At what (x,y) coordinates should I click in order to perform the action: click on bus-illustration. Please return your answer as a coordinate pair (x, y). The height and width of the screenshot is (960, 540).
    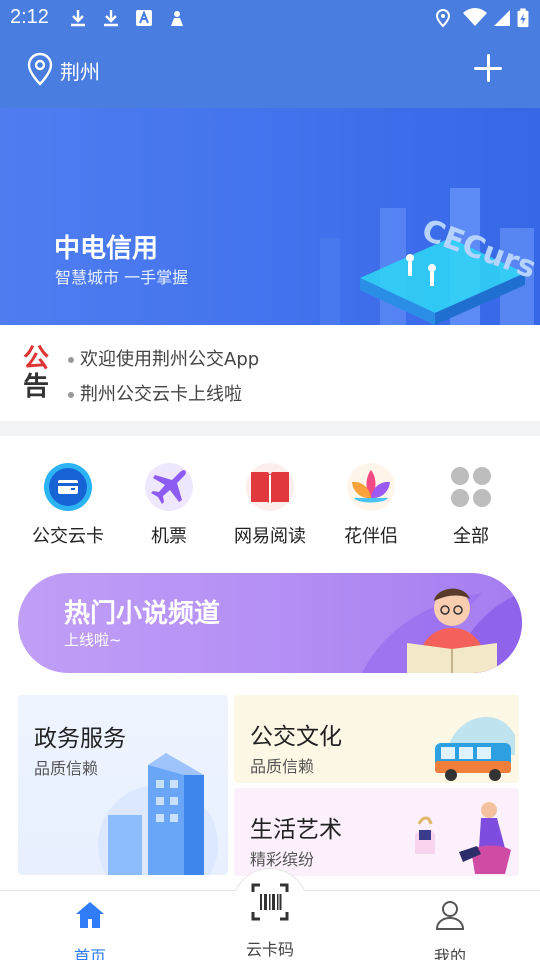
    Looking at the image, I should click on (475, 748).